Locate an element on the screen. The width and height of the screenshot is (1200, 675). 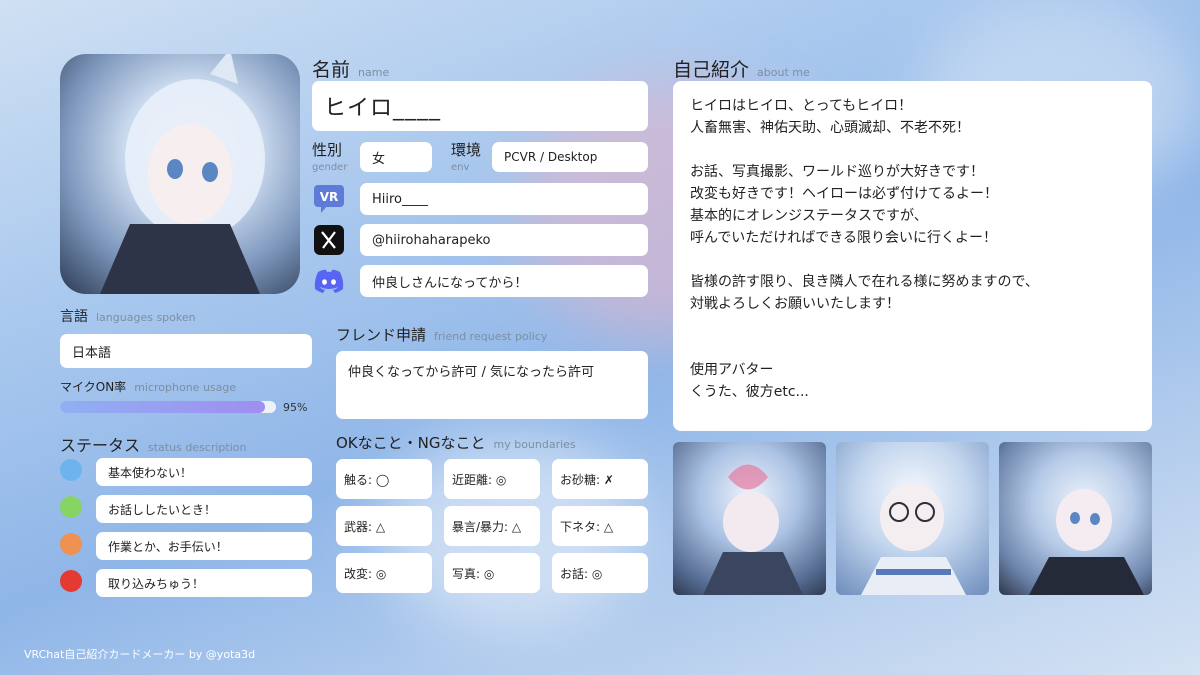
profile-photo is located at coordinates (180, 174).